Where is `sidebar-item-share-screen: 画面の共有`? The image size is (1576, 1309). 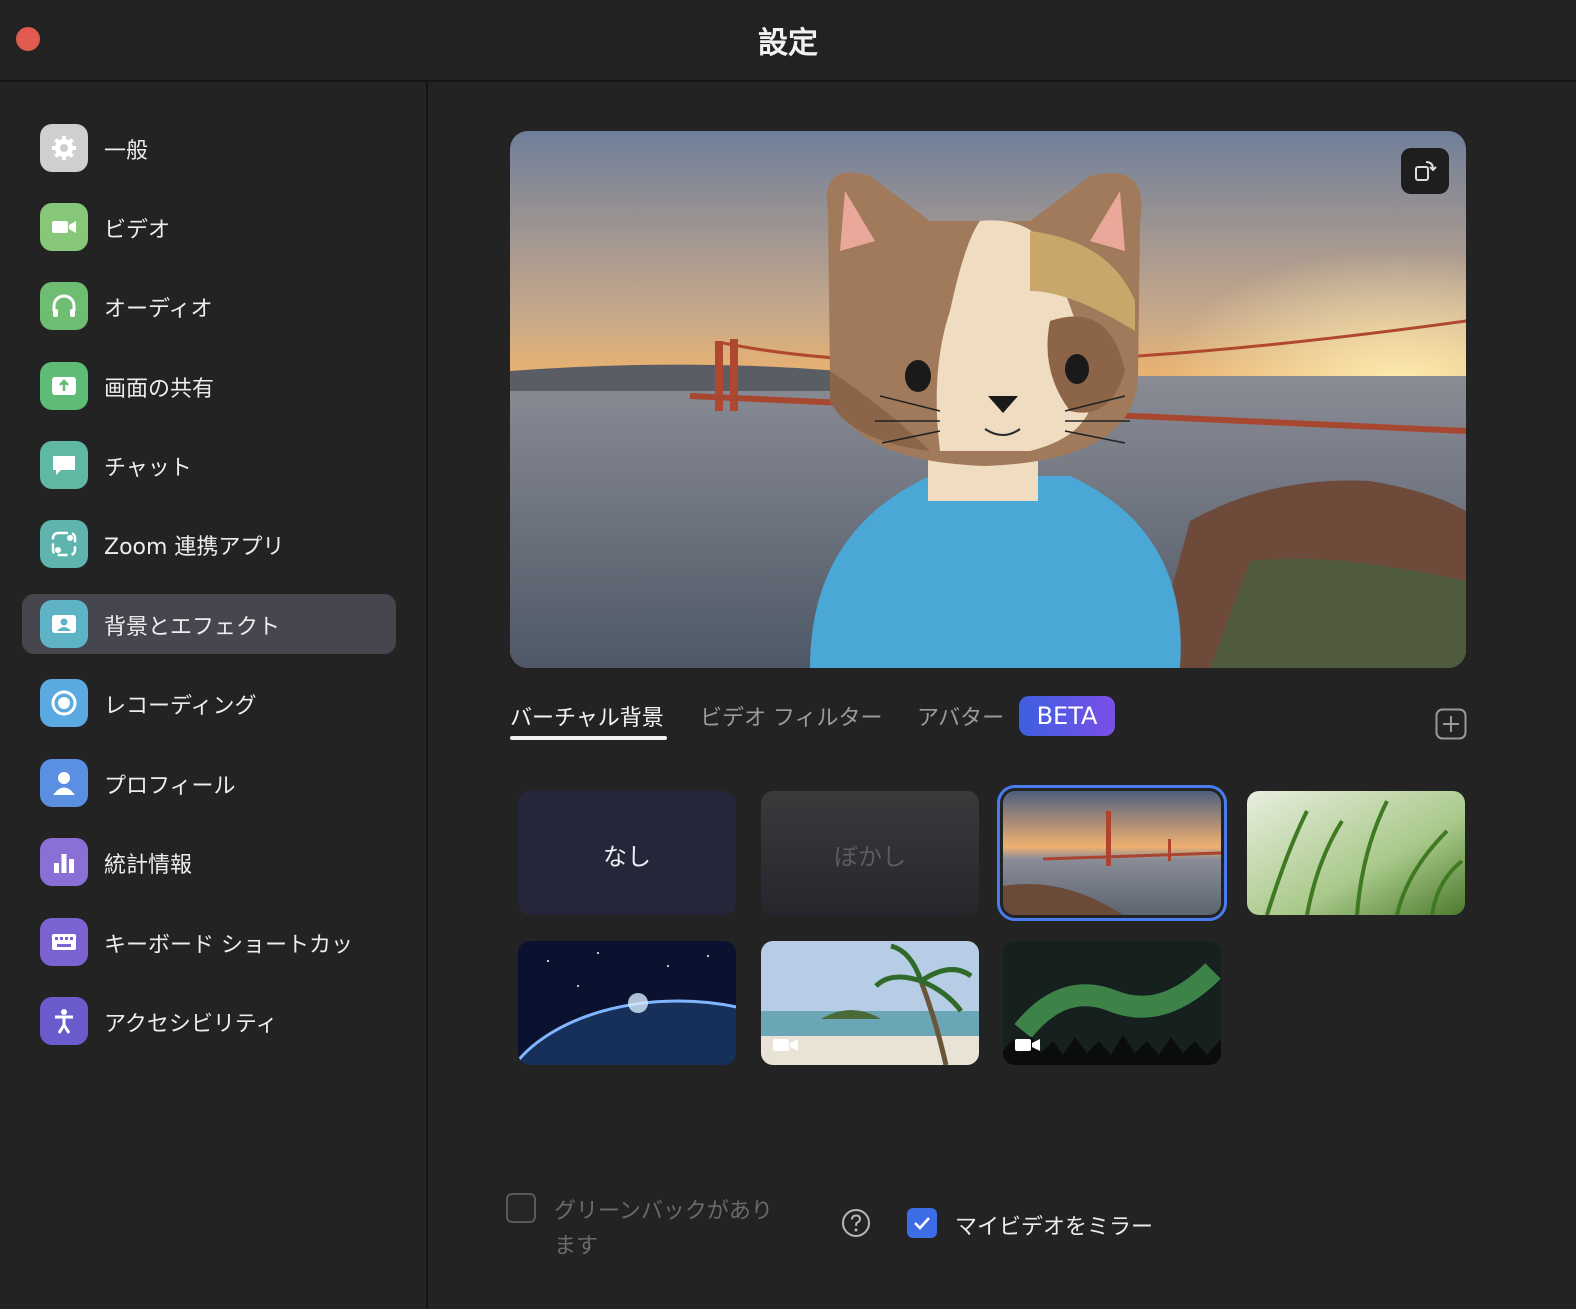
sidebar-item-share-screen: 画面の共有 is located at coordinates (209, 386).